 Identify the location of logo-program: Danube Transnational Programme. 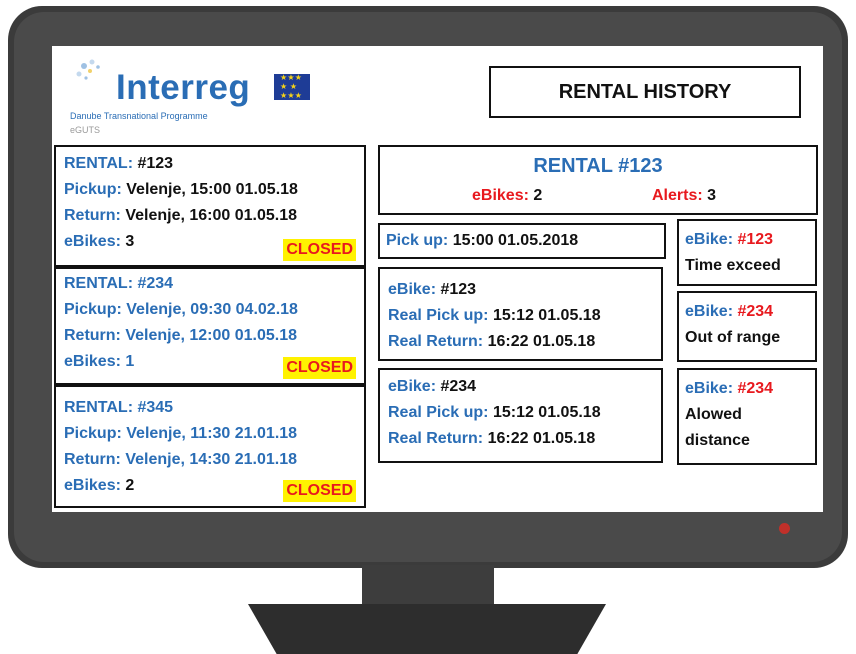
(139, 116).